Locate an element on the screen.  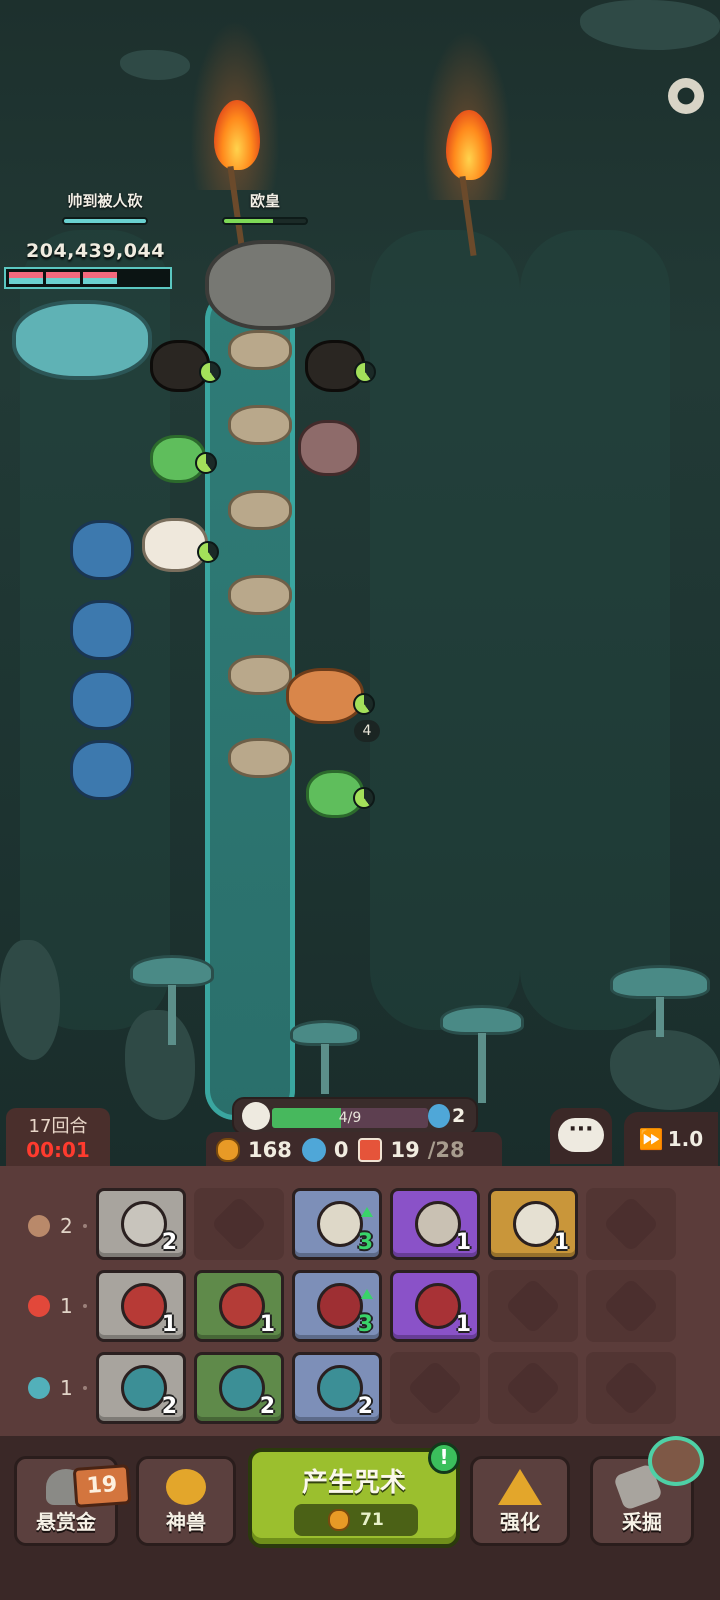
fire-element-count: 1 is located at coordinates (66, 1306).